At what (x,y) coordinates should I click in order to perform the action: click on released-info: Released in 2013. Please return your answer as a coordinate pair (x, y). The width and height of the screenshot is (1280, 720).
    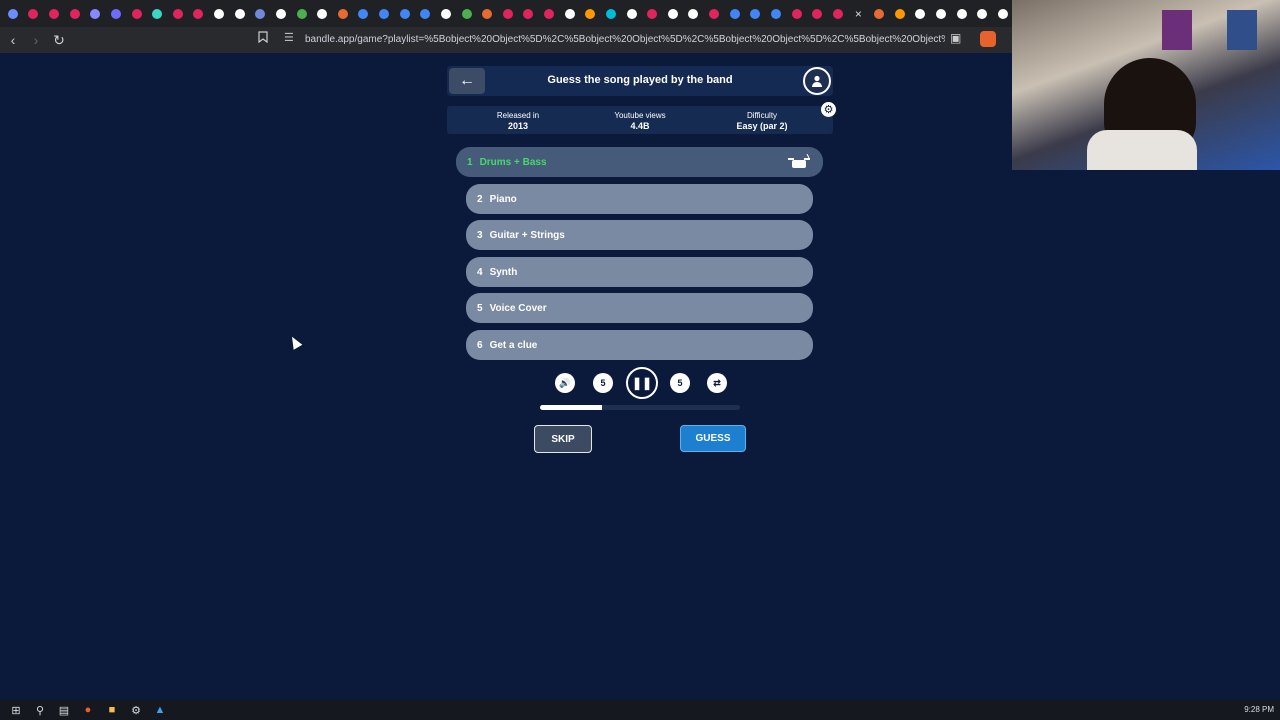
    Looking at the image, I should click on (518, 121).